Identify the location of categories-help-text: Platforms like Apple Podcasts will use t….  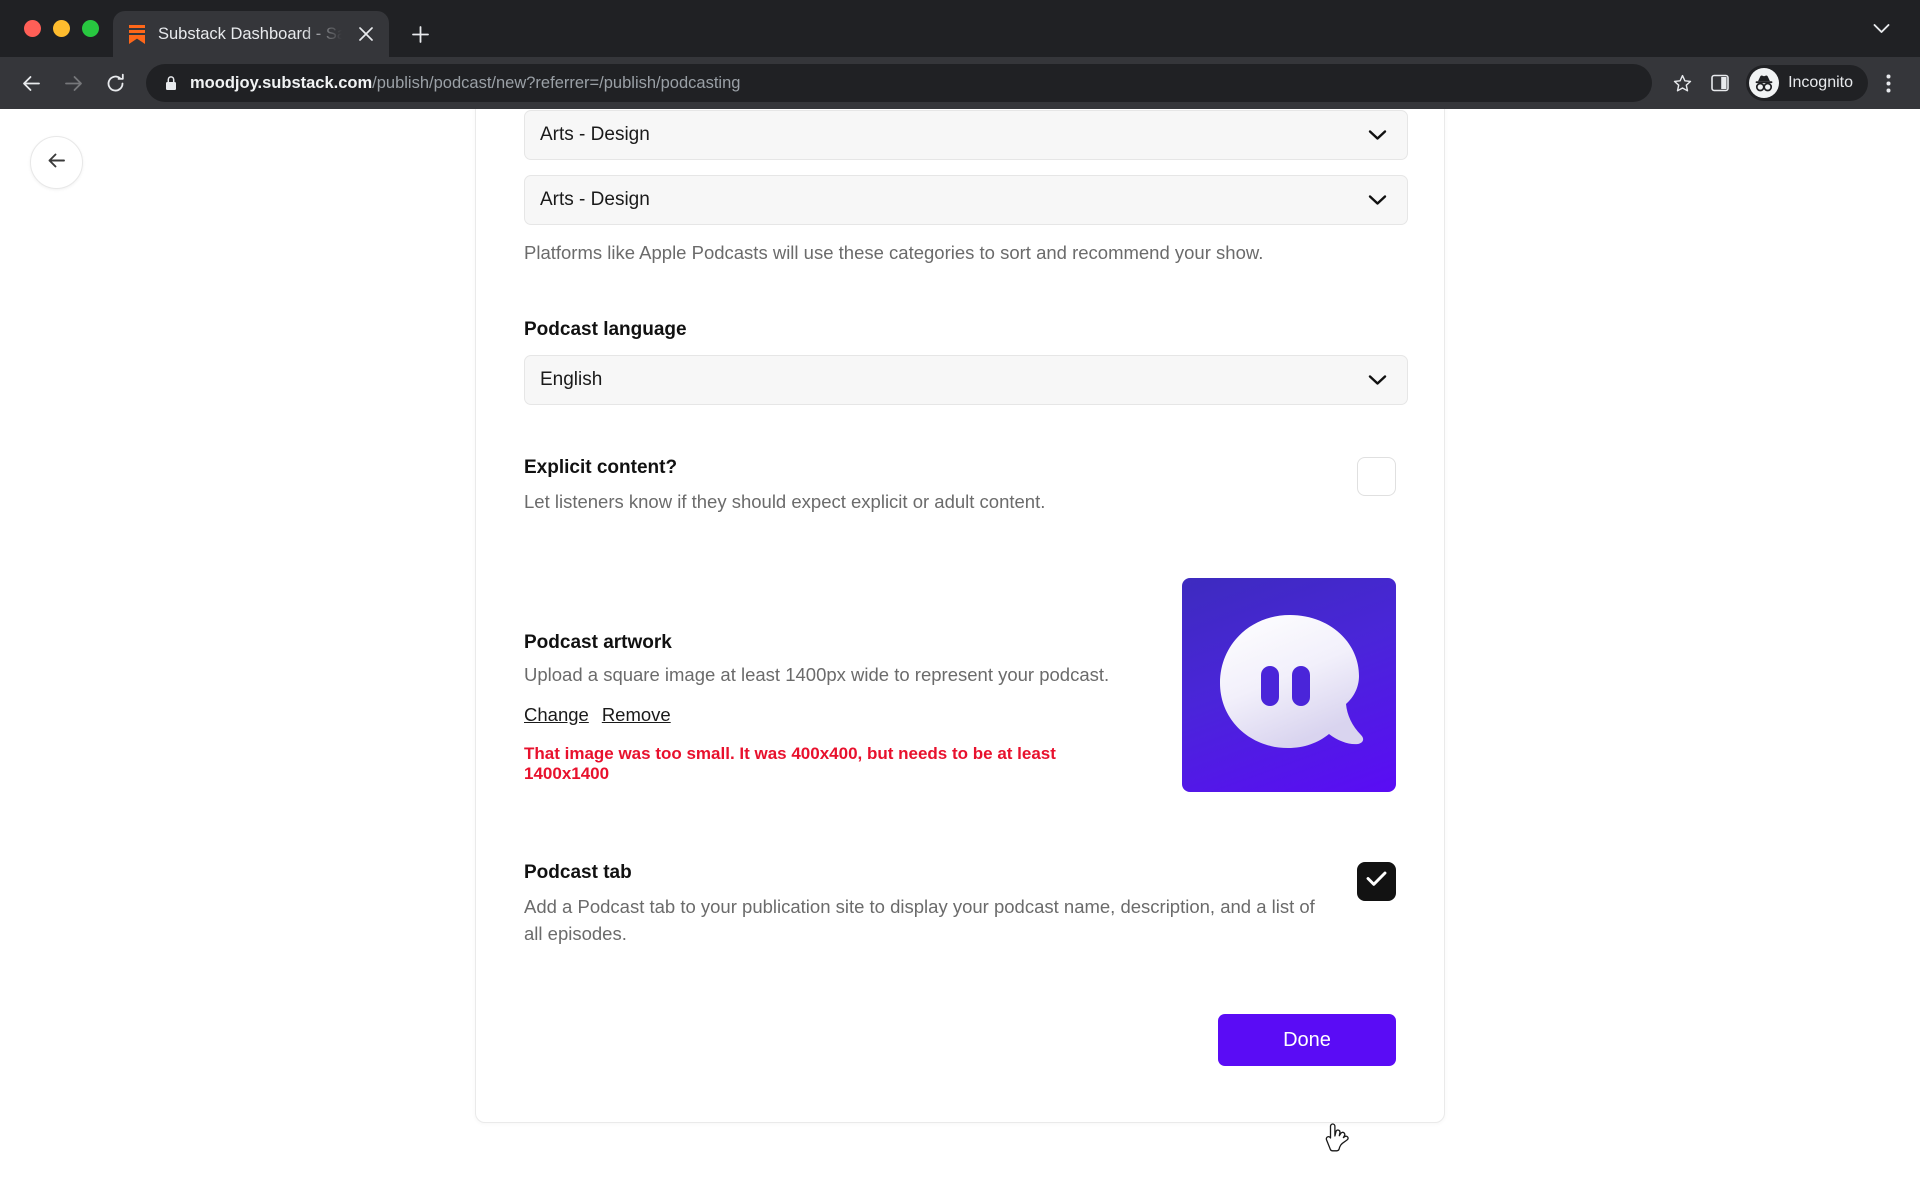
(894, 252).